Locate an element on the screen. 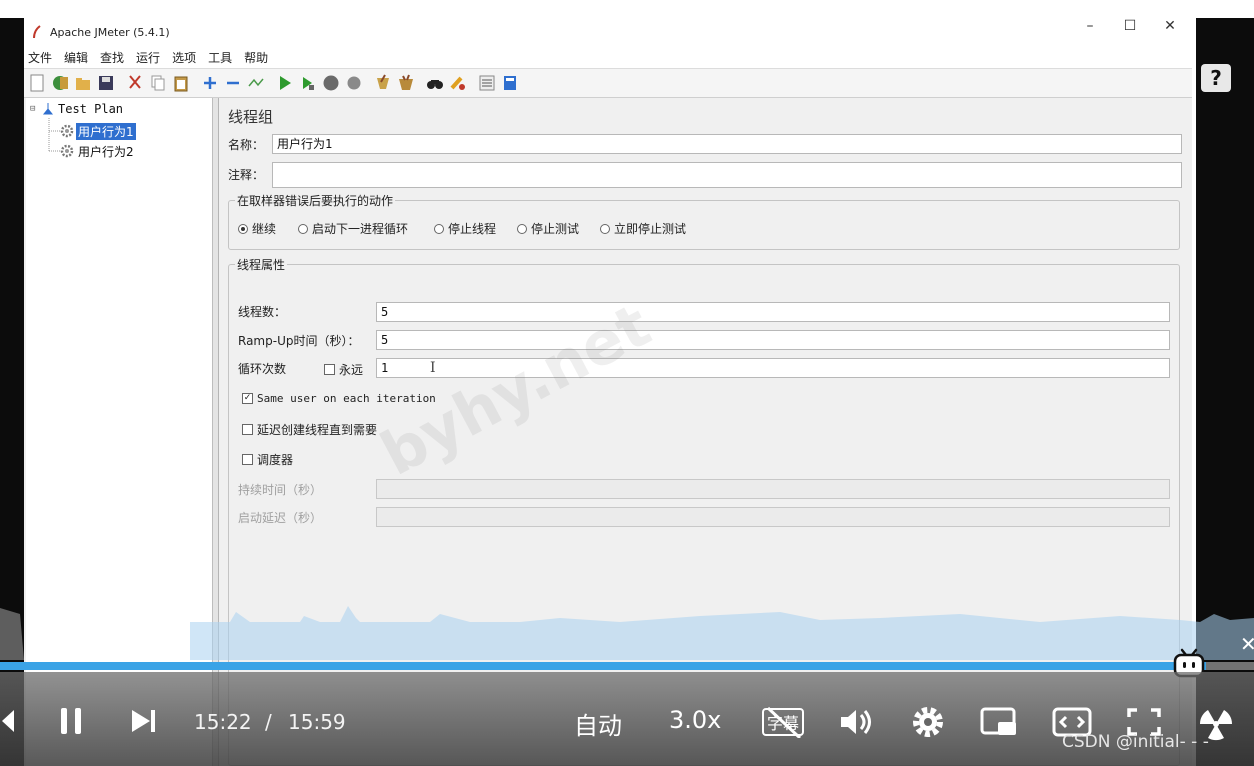  previous-icon is located at coordinates (7, 721).